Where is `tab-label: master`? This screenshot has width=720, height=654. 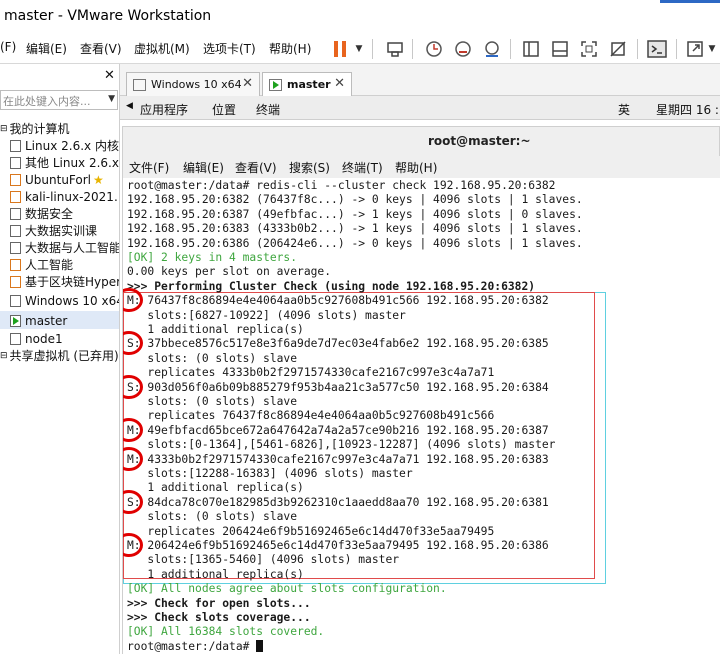 tab-label: master is located at coordinates (309, 84).